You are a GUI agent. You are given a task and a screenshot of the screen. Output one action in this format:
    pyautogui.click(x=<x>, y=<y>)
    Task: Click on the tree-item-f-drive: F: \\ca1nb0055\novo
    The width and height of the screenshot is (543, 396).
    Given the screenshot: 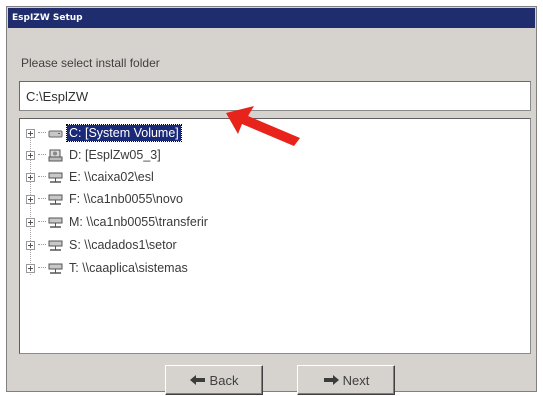 What is the action you would take?
    pyautogui.click(x=105, y=199)
    